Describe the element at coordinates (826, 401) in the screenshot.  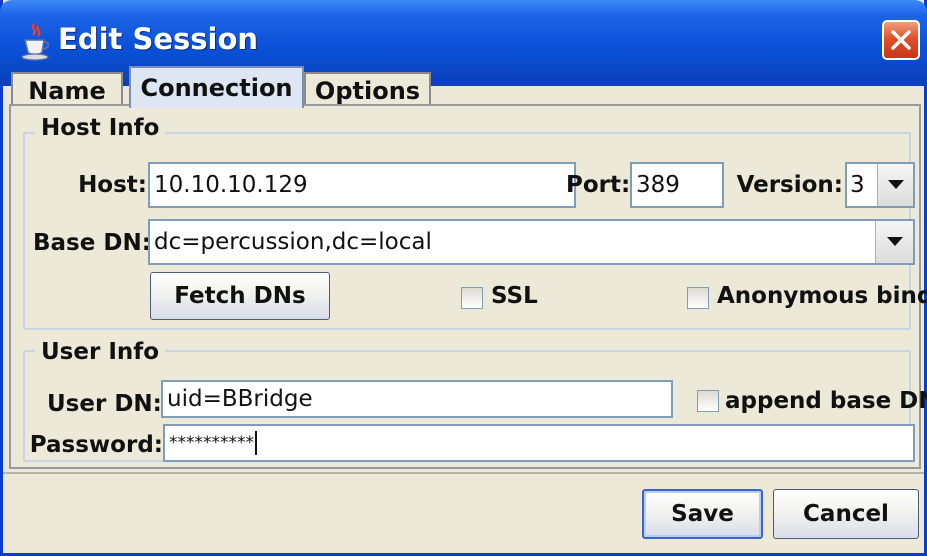
I see `append-base-dn-label: append base DN` at that location.